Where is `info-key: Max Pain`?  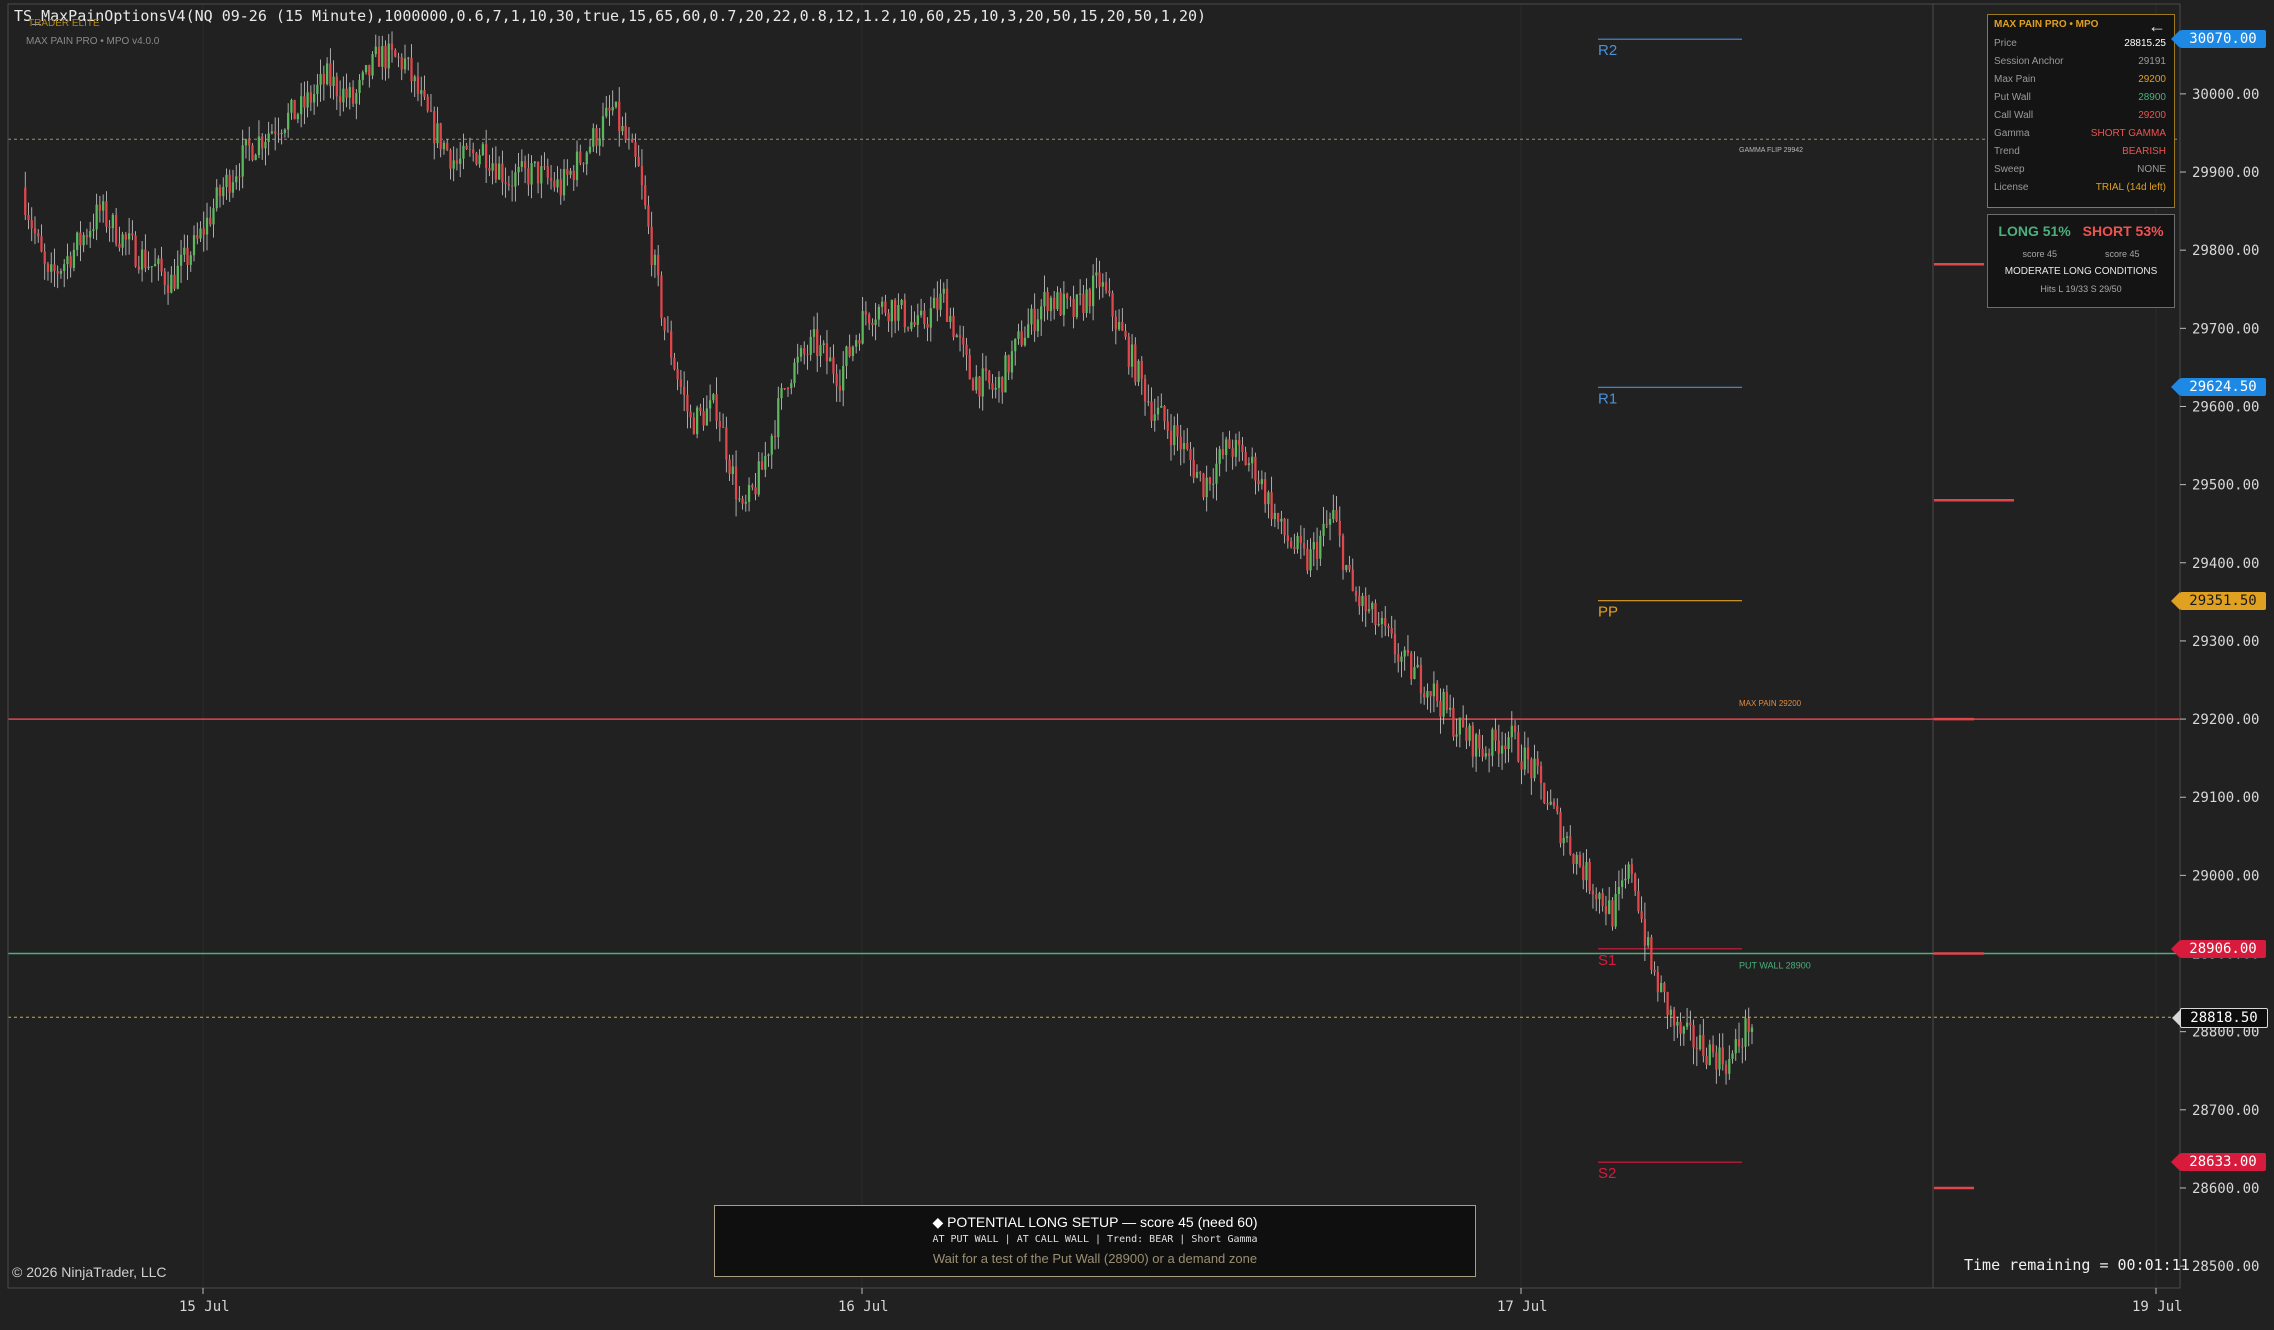 info-key: Max Pain is located at coordinates (2015, 79).